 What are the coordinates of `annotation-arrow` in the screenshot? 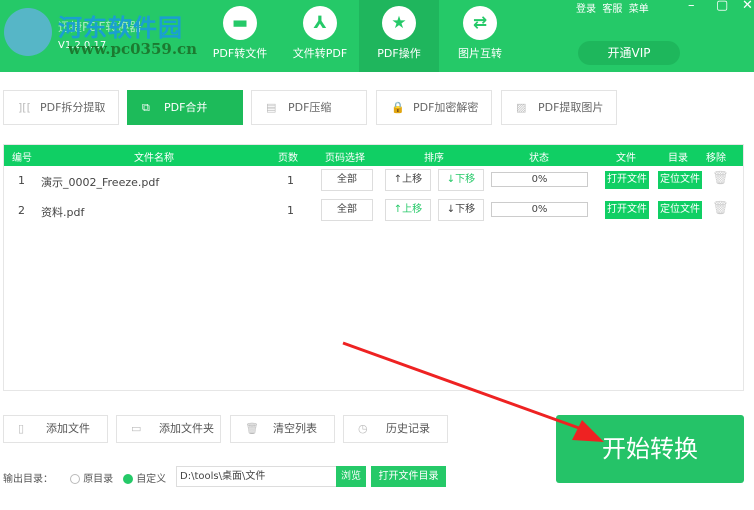 It's located at (473, 391).